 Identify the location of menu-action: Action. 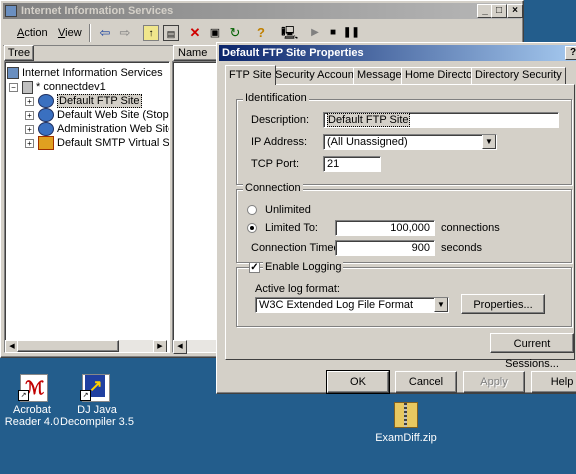
(32, 33).